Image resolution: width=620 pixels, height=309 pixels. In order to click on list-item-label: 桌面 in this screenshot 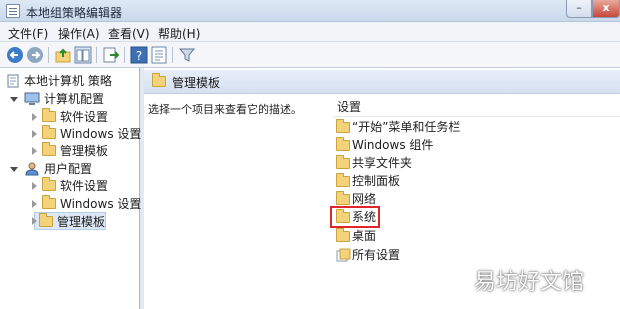, I will do `click(364, 236)`.